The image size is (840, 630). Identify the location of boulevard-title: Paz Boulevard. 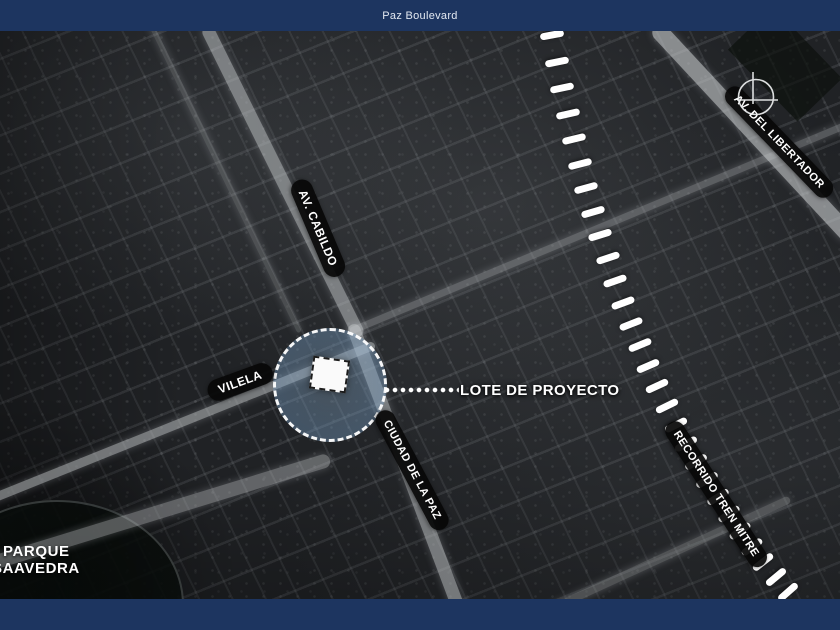
(420, 15).